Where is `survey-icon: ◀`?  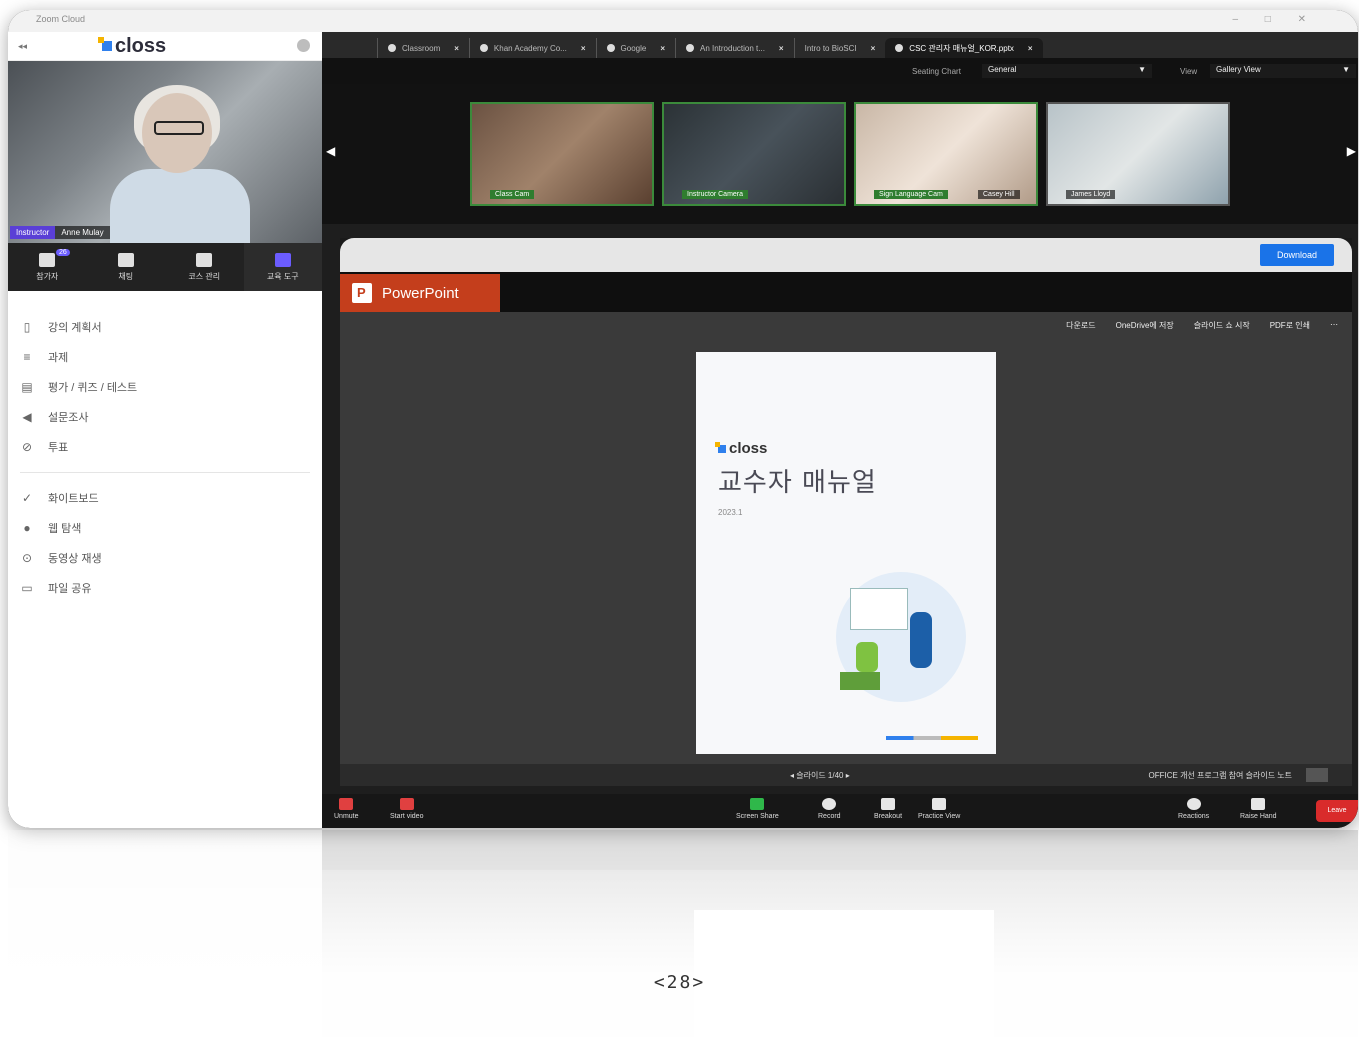
survey-icon: ◀ is located at coordinates (27, 417).